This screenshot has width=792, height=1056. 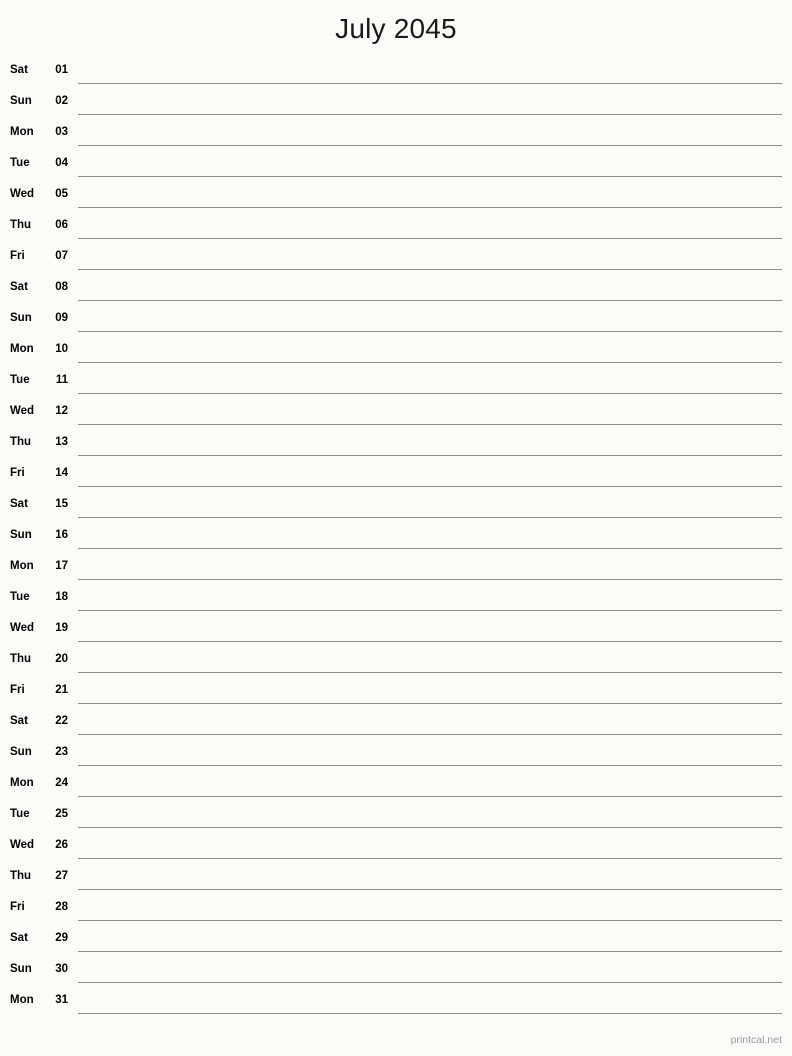 I want to click on day-row: Fri 07, so click(x=396, y=258).